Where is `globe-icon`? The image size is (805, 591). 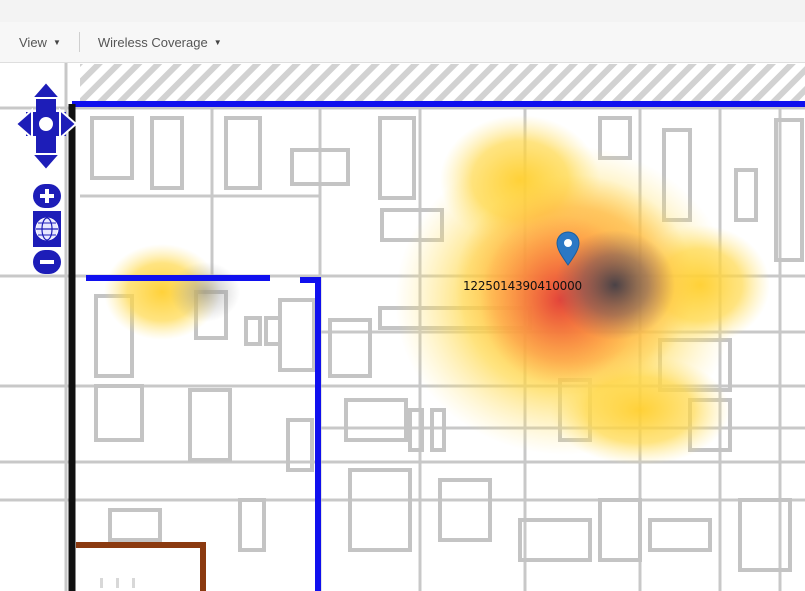
globe-icon is located at coordinates (47, 229).